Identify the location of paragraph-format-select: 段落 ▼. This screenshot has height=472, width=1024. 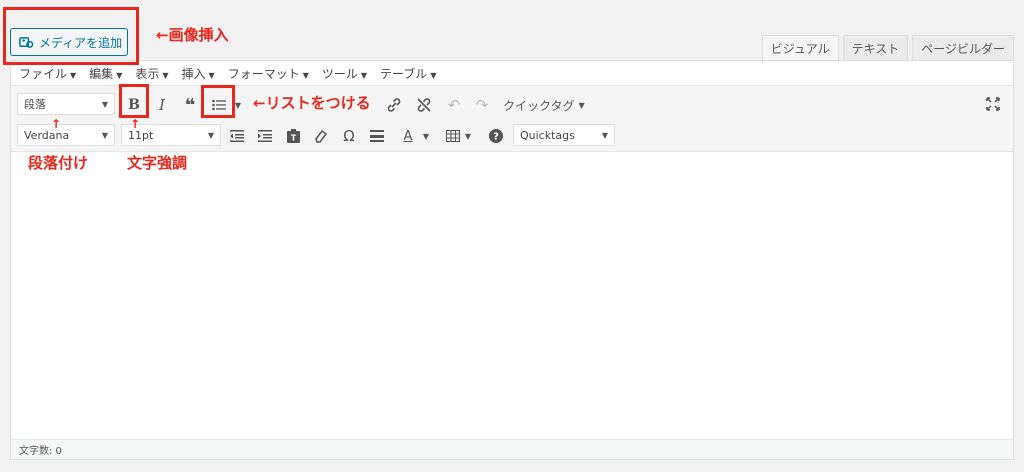
(66, 104).